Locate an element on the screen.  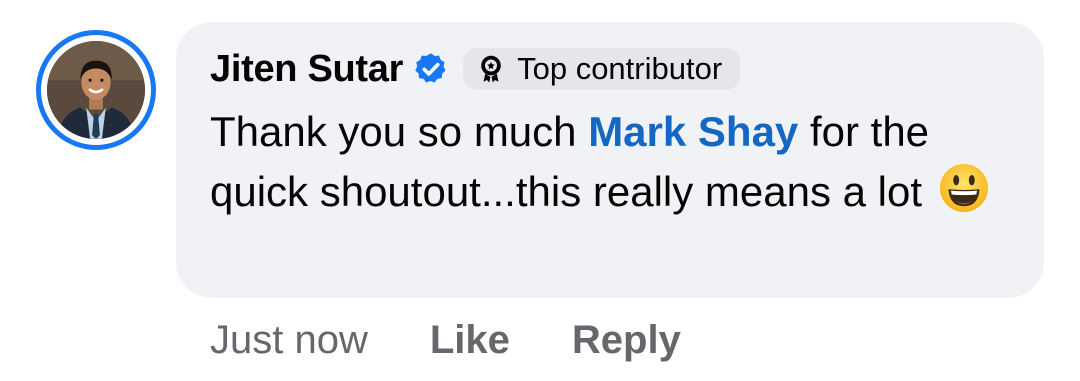
top-contributor-badge: Top contributor is located at coordinates (602, 69).